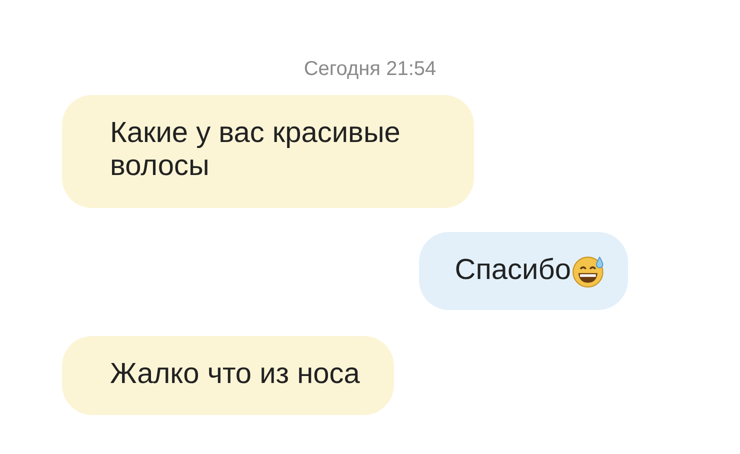 This screenshot has width=740, height=454. I want to click on message-bubble: Жалко что из носа, so click(228, 376).